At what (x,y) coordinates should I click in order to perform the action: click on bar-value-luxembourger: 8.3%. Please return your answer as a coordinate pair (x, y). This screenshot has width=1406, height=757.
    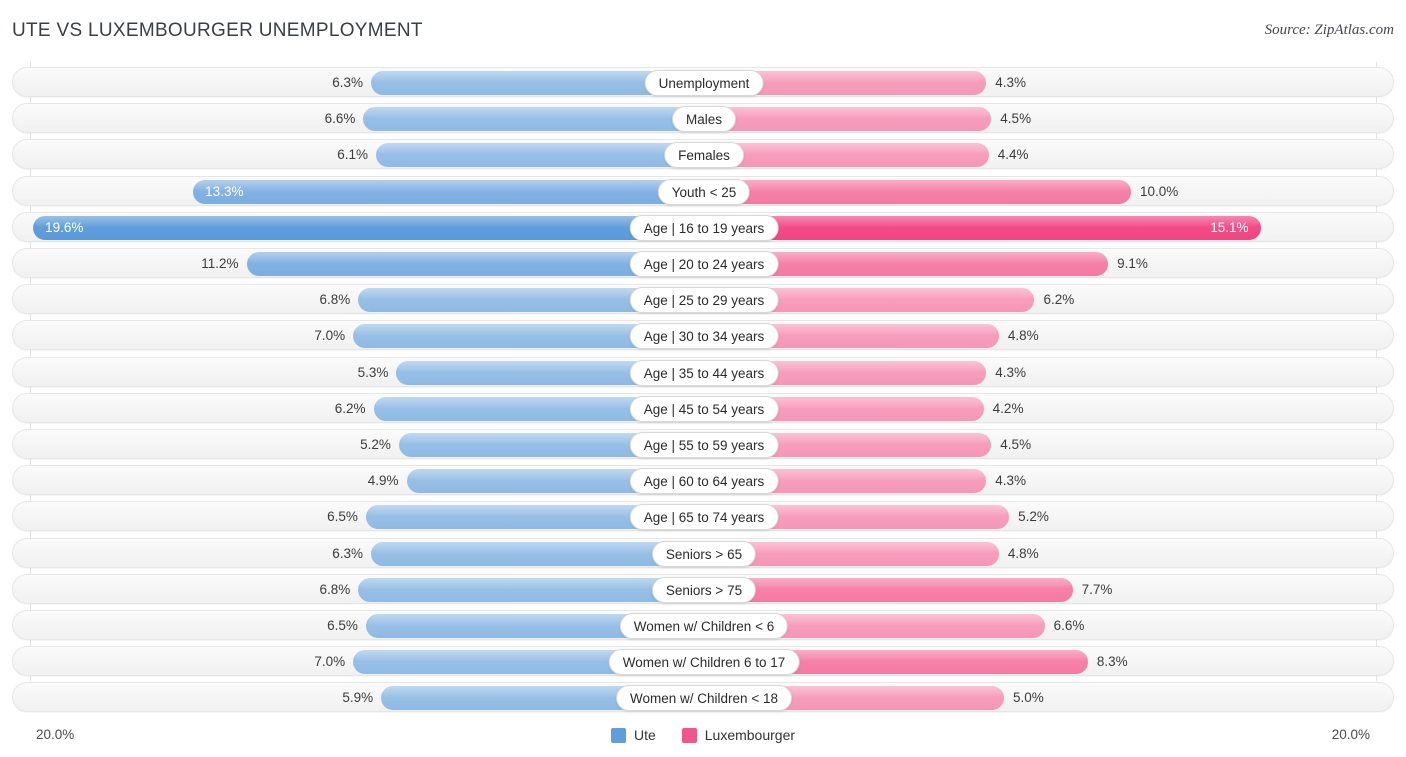
    Looking at the image, I should click on (1112, 662).